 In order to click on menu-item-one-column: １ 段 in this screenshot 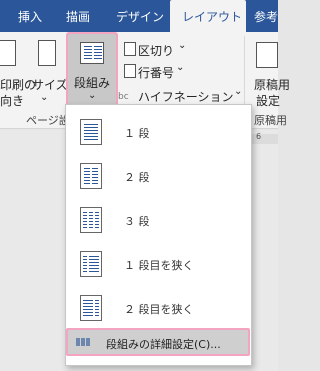, I will do `click(158, 133)`.